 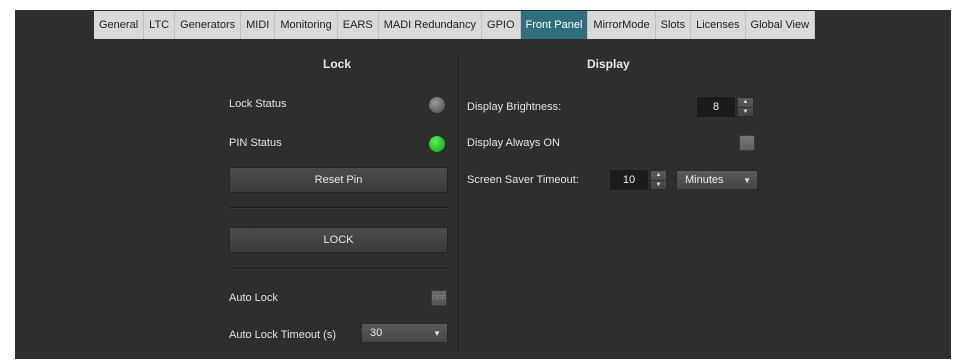 I want to click on screen-saver-timeout-stepper: ▲ ▼, so click(x=658, y=180).